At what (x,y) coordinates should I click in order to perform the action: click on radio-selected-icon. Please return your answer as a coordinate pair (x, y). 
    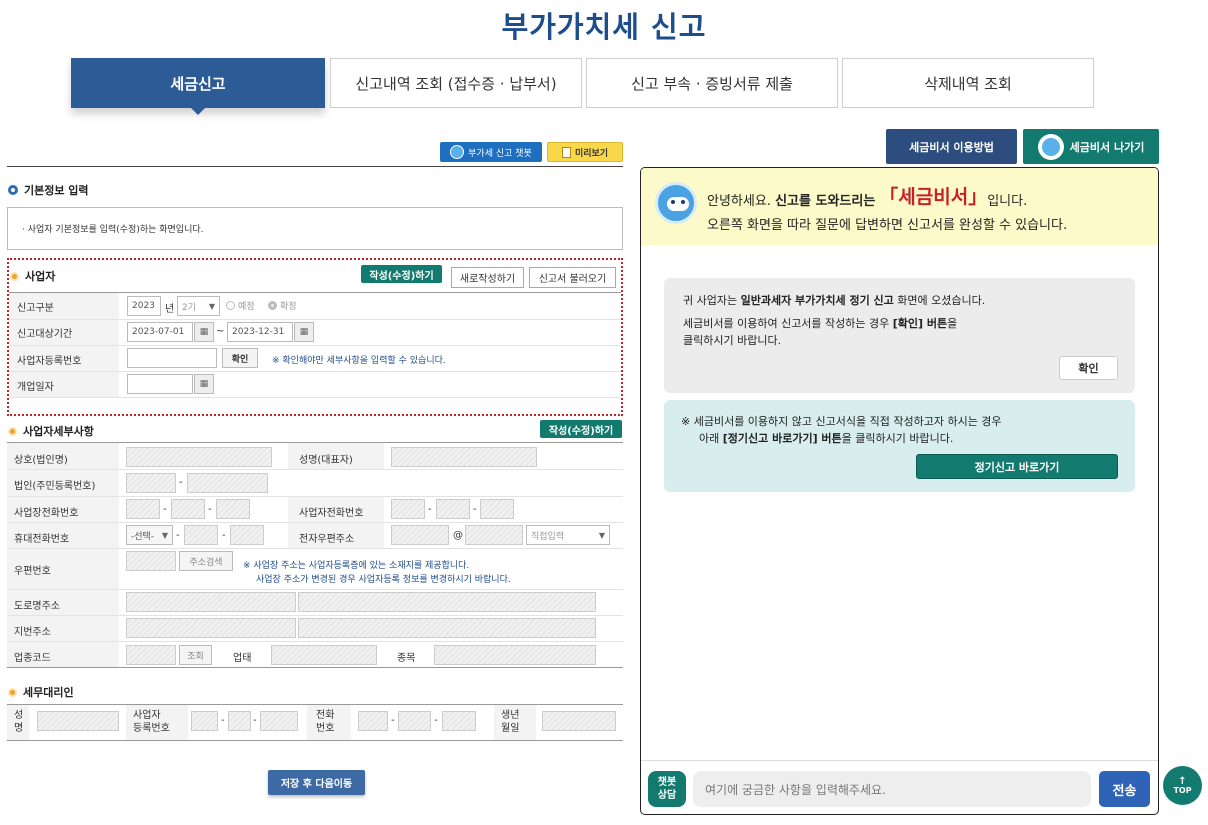
    Looking at the image, I should click on (272, 305).